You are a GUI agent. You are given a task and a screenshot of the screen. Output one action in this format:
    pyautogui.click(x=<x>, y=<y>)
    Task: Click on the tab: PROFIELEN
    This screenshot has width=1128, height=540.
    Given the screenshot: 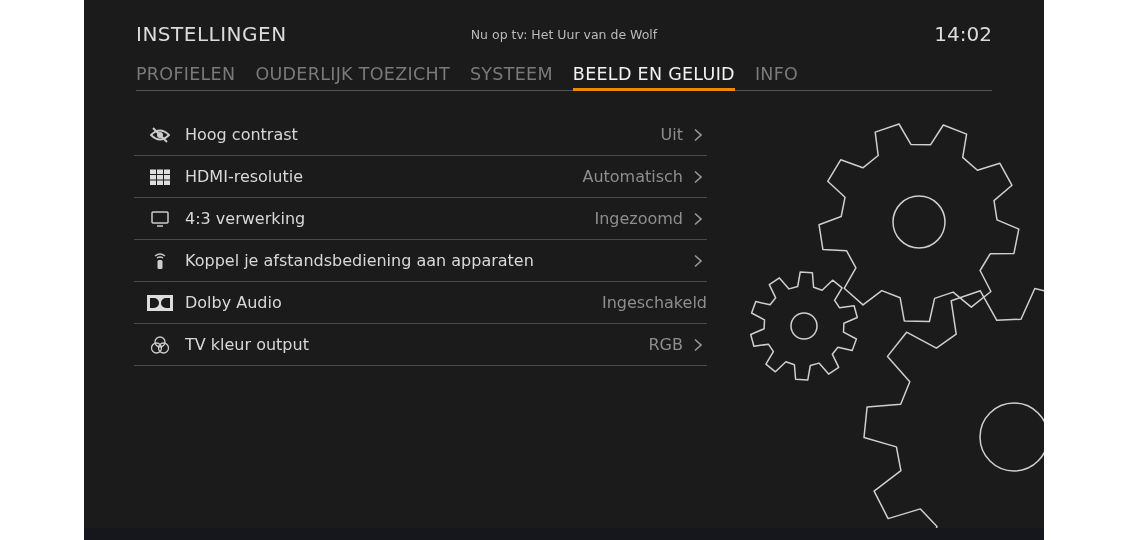 What is the action you would take?
    pyautogui.click(x=186, y=77)
    